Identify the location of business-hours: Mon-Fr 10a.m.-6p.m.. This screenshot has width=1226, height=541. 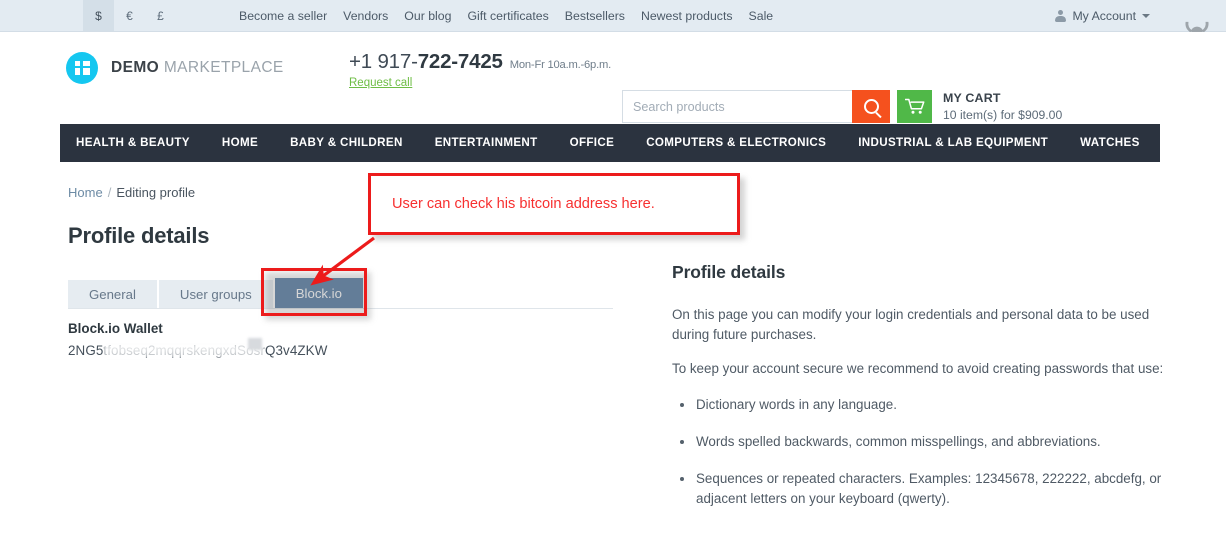
(560, 65).